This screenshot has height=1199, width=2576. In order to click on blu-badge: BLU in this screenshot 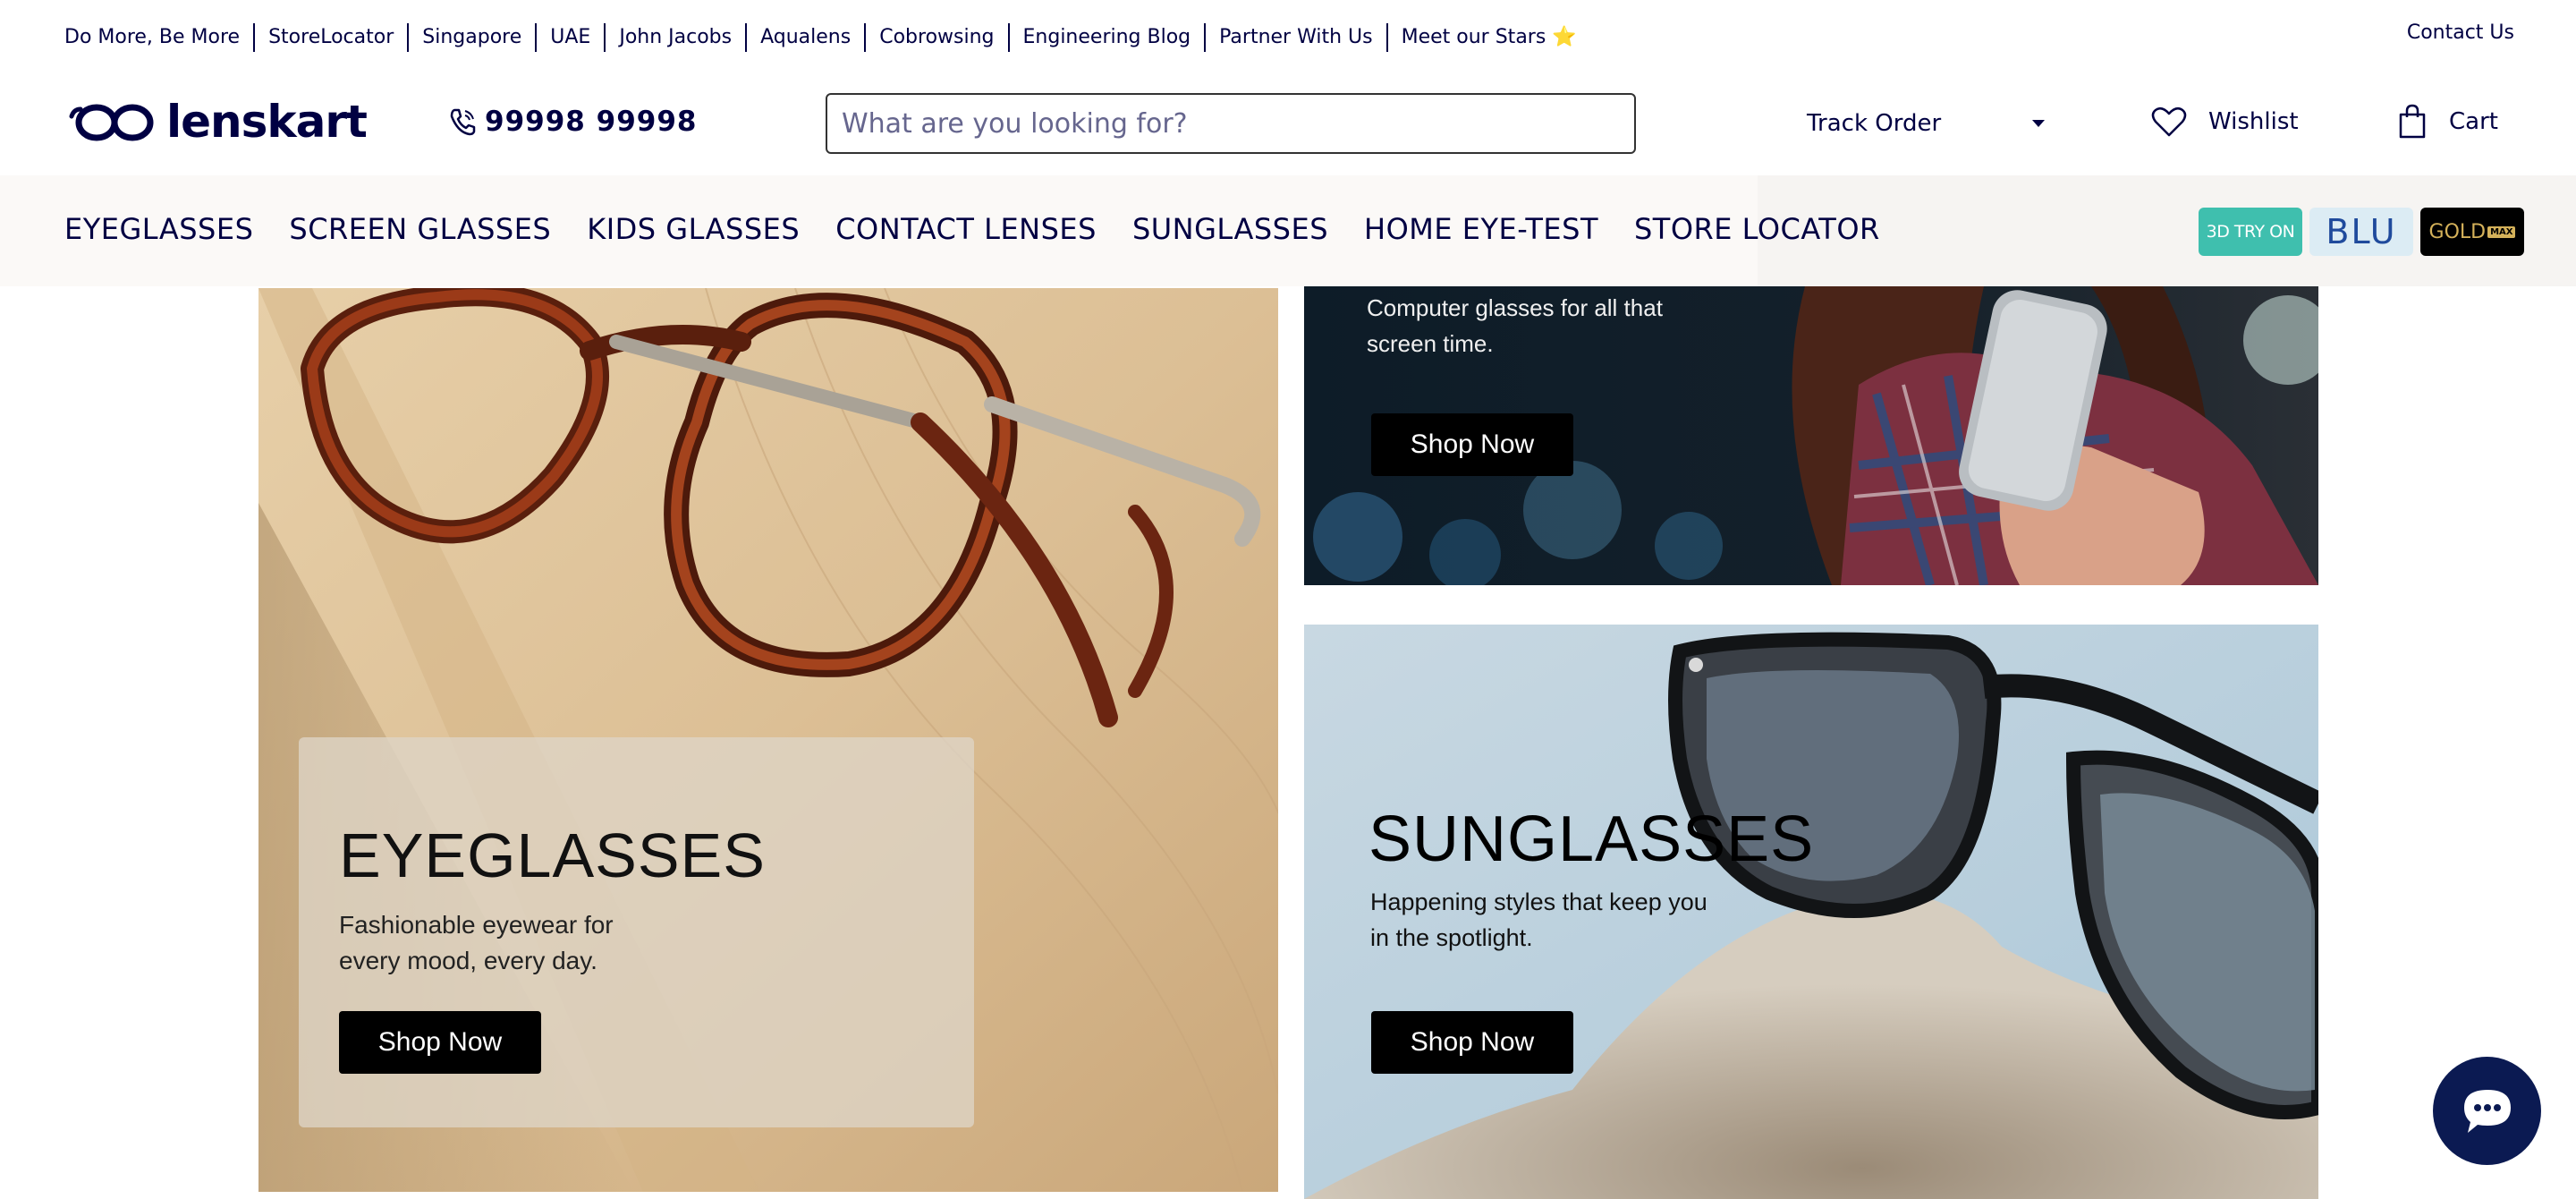, I will do `click(2361, 232)`.